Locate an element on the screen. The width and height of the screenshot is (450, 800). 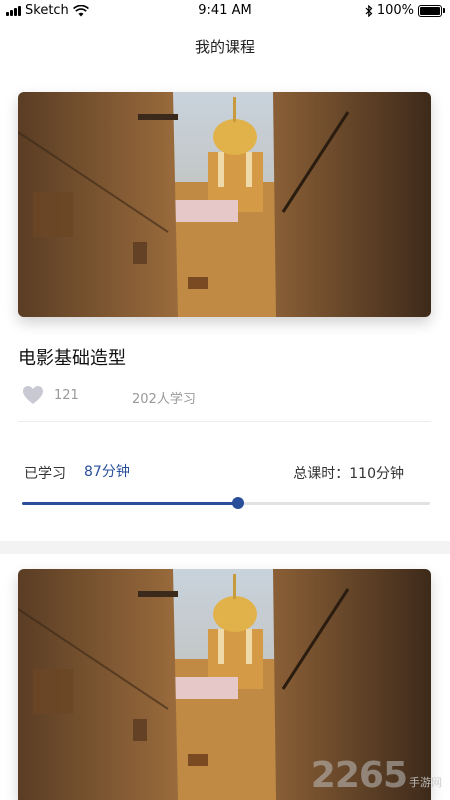
battery-percent: 100% is located at coordinates (395, 10).